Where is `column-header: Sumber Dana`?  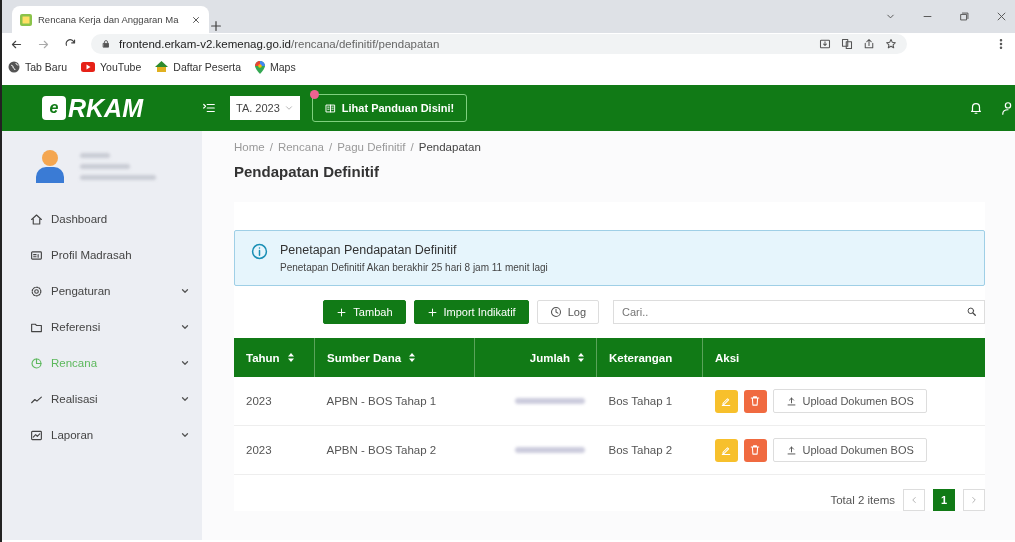 column-header: Sumber Dana is located at coordinates (394, 357).